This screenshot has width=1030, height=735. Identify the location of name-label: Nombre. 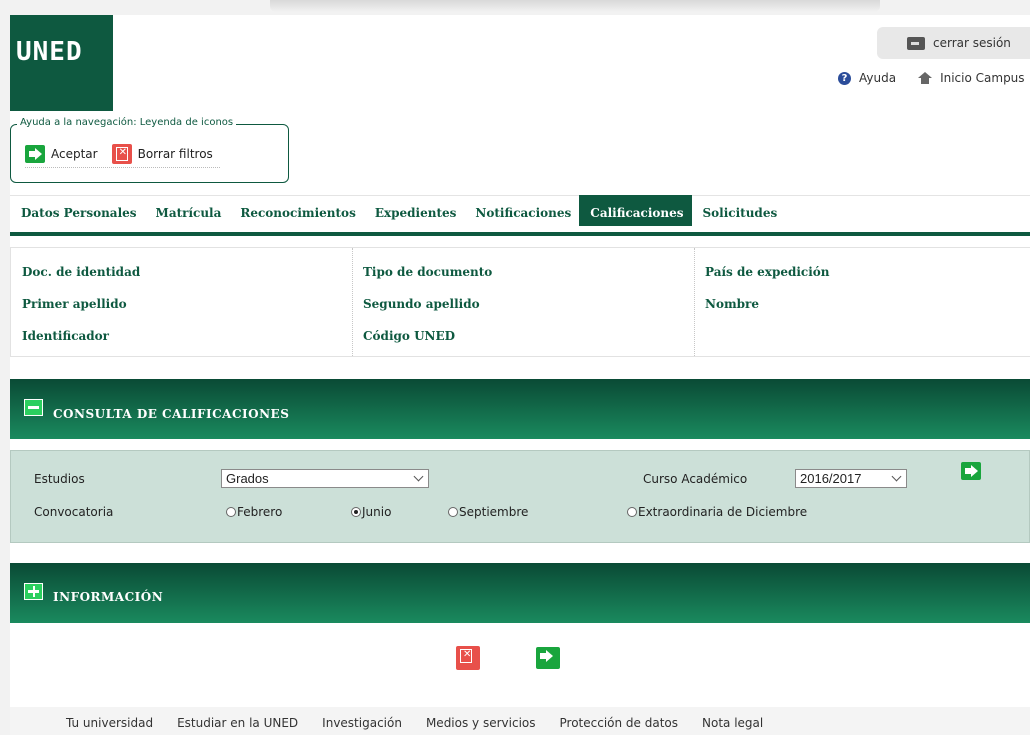
(732, 304).